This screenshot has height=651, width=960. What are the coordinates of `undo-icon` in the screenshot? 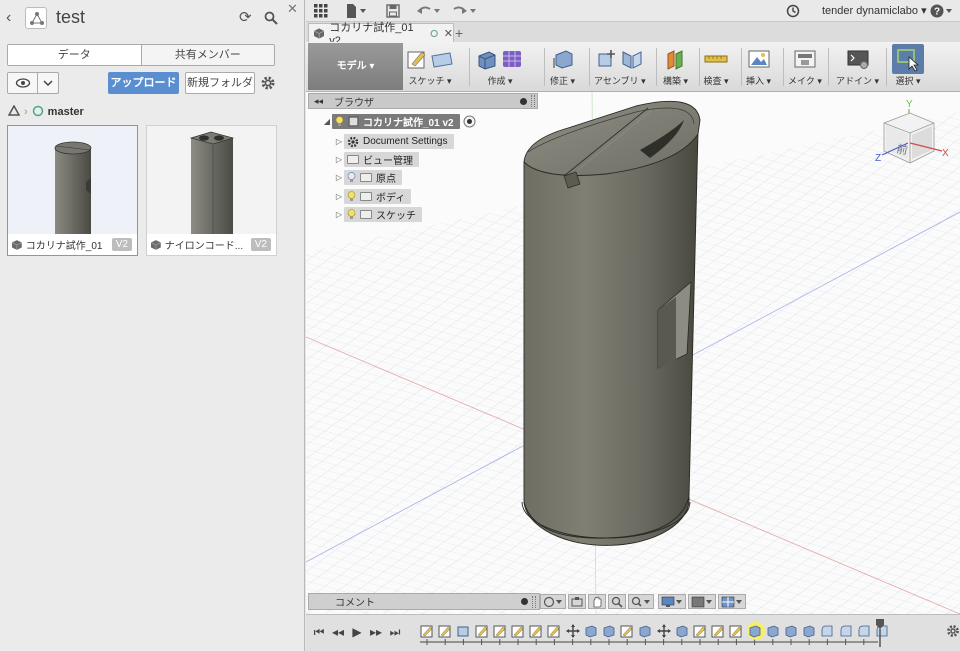 It's located at (429, 11).